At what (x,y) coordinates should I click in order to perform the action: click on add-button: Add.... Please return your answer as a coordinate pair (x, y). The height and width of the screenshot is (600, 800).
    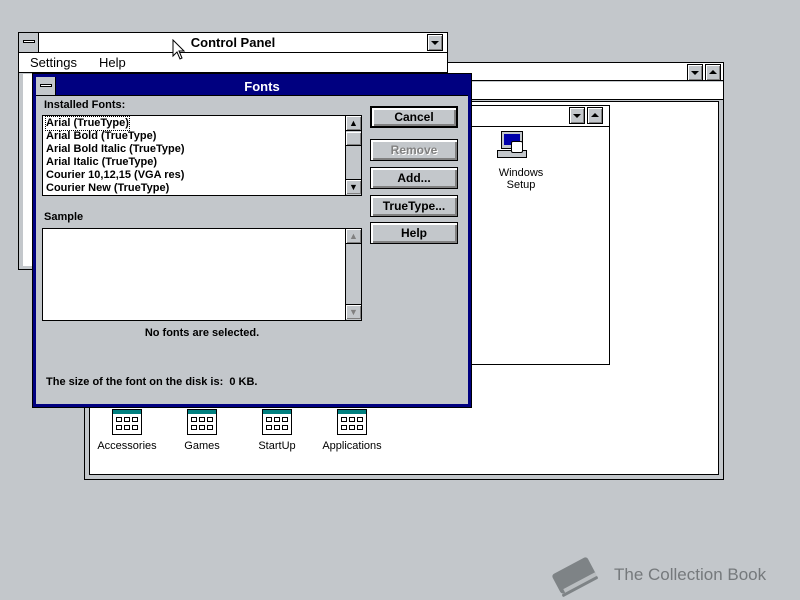
    Looking at the image, I should click on (414, 178).